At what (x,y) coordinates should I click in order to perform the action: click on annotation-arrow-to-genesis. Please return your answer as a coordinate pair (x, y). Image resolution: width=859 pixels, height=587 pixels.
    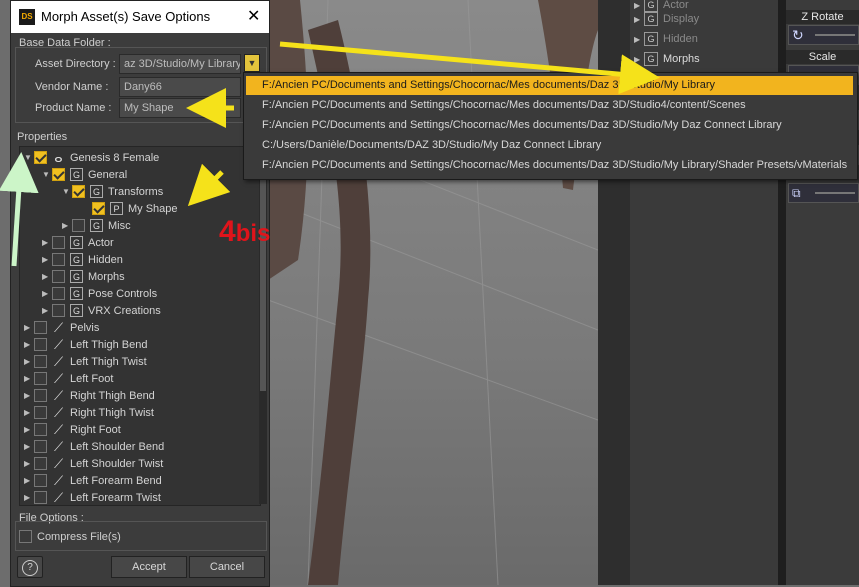
    Looking at the image, I should click on (19, 209).